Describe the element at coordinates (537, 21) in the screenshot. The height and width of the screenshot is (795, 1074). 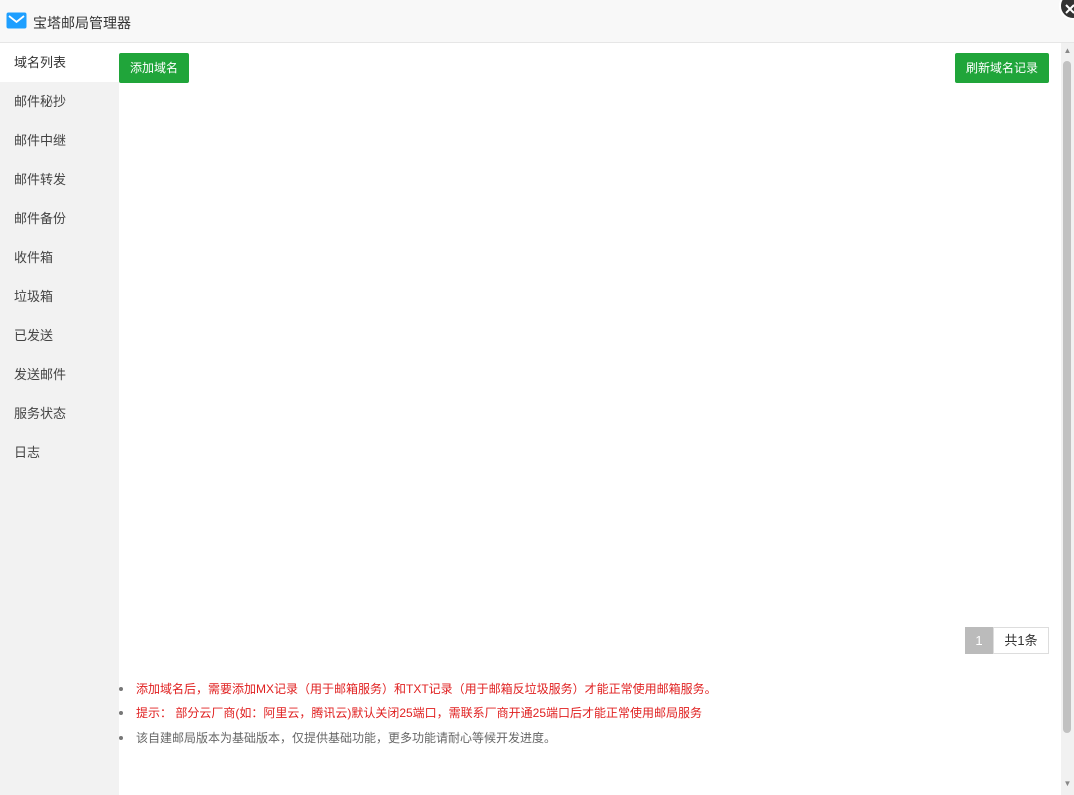
I see `title-bar: 宝塔邮局管理器` at that location.